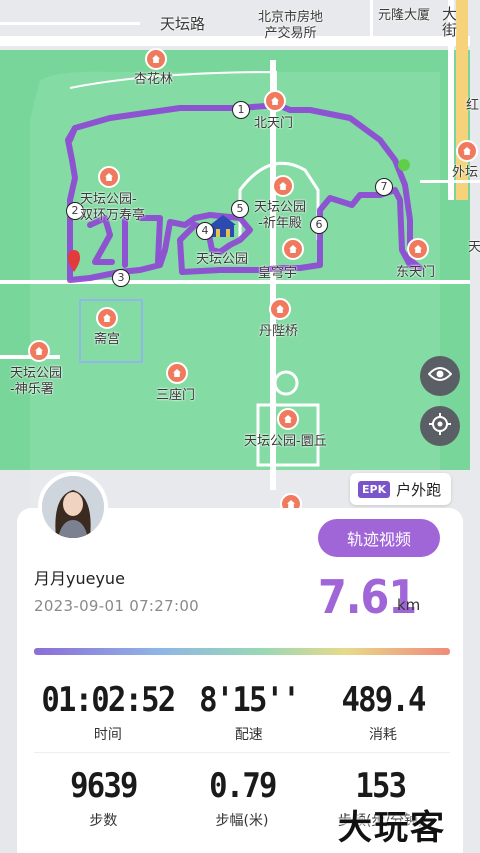  Describe the element at coordinates (450, 22) in the screenshot. I see `label-dajie: 大 街` at that location.